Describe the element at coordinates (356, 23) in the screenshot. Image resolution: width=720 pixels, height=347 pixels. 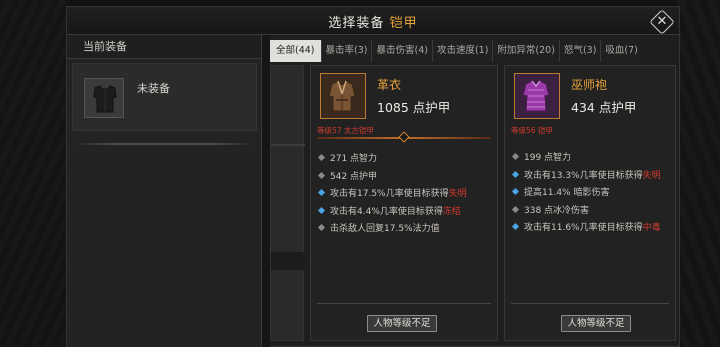
I see `title-text: 选择装备` at that location.